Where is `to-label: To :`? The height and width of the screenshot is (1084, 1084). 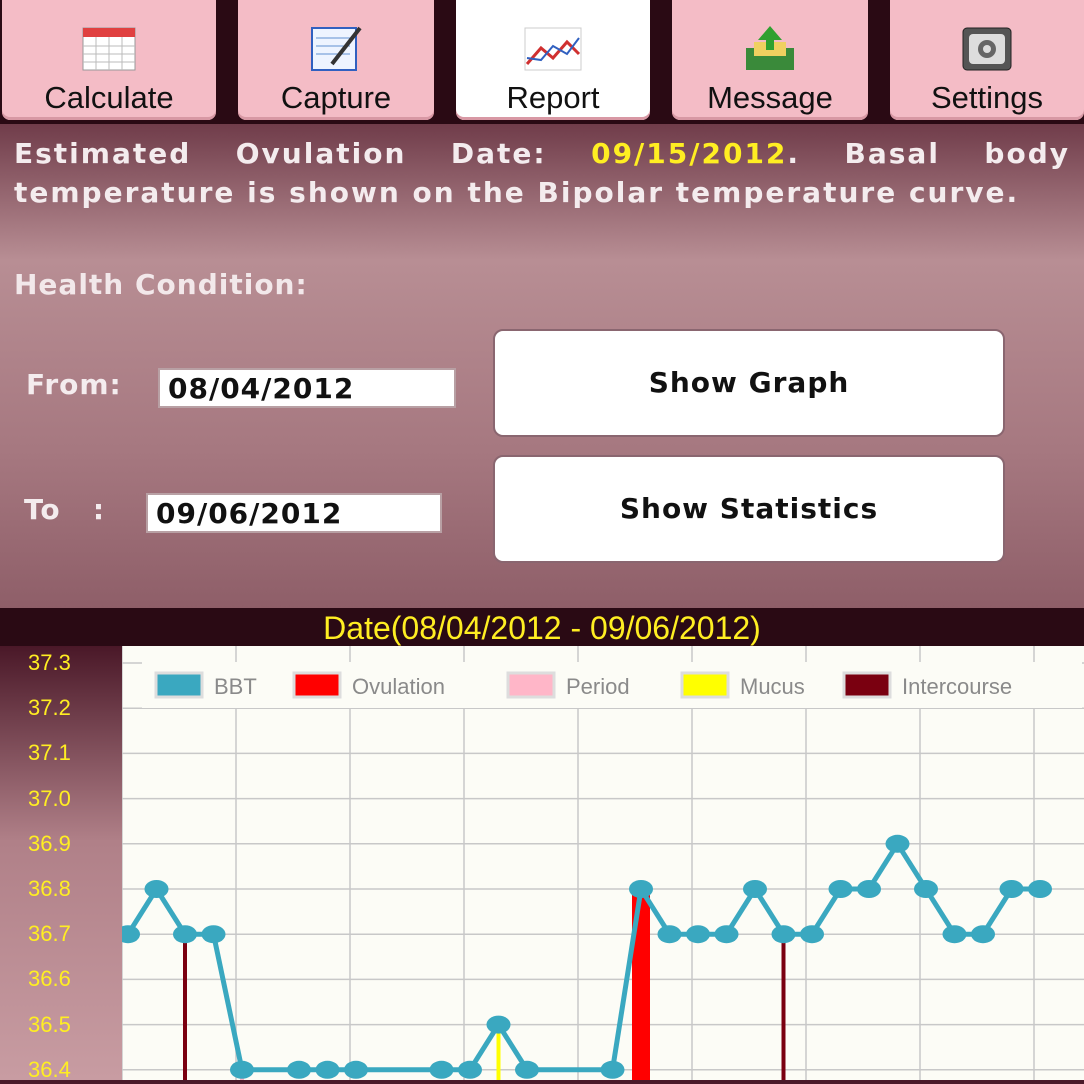
to-label: To : is located at coordinates (65, 509).